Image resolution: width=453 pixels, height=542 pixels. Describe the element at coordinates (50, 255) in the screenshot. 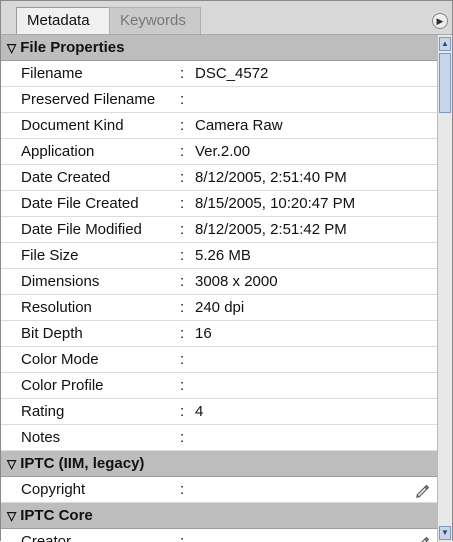

I see `field-label: File Size` at that location.